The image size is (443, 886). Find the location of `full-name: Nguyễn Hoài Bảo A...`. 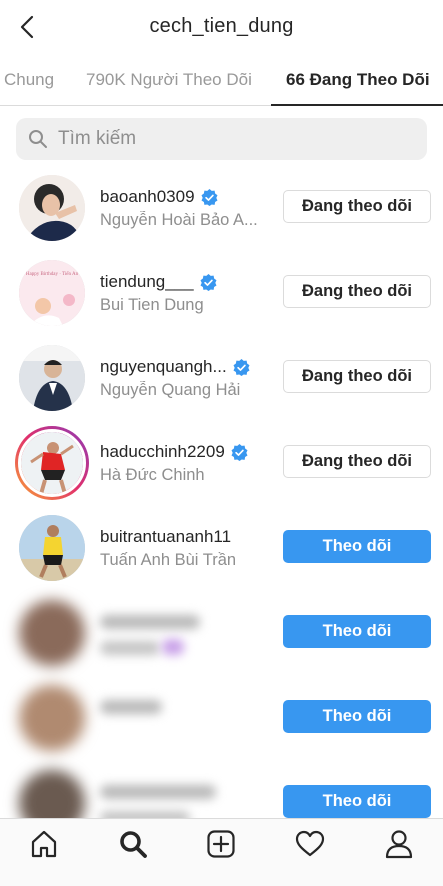

full-name: Nguyễn Hoài Bảo A... is located at coordinates (179, 220).